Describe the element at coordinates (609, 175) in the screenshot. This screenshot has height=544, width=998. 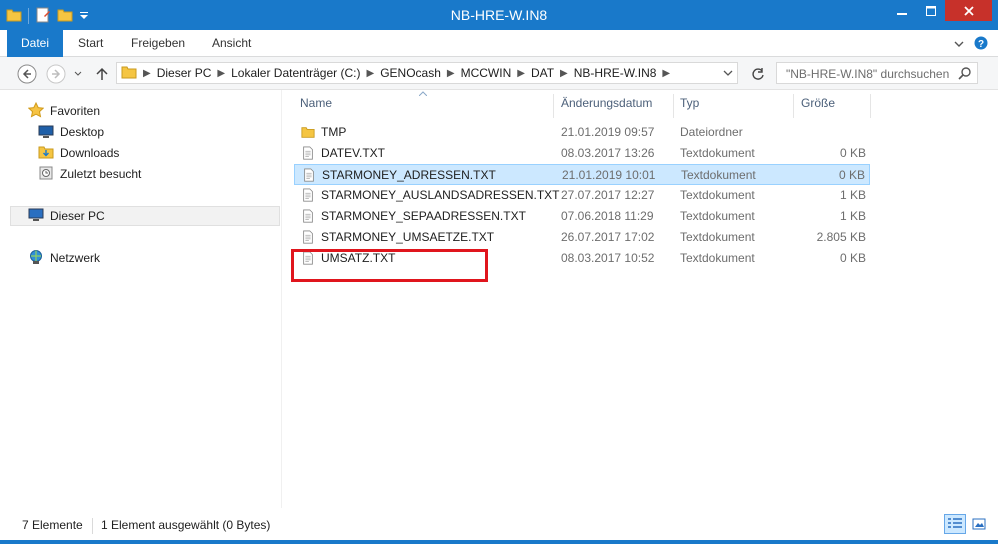
I see `file-date: 21.01.2019 10:01` at that location.